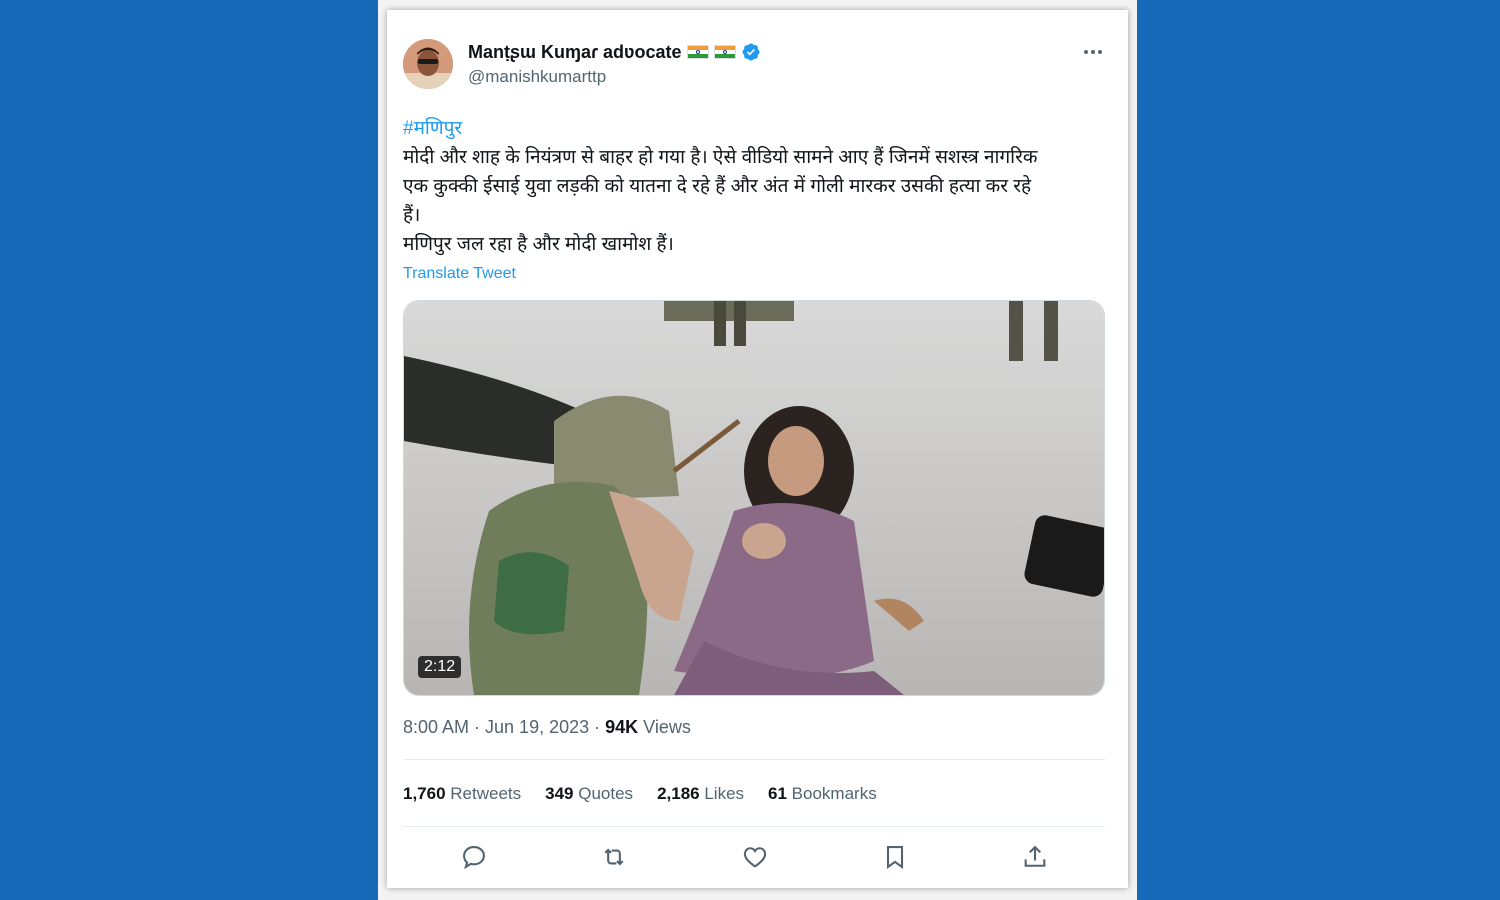 The height and width of the screenshot is (900, 1500). I want to click on hashtag-link: #मणिपुर, so click(755, 128).